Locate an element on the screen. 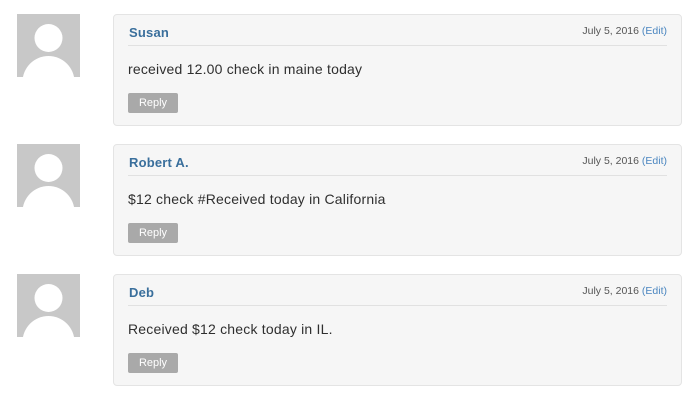 Image resolution: width=700 pixels, height=406 pixels. comment-author: Susan is located at coordinates (149, 32).